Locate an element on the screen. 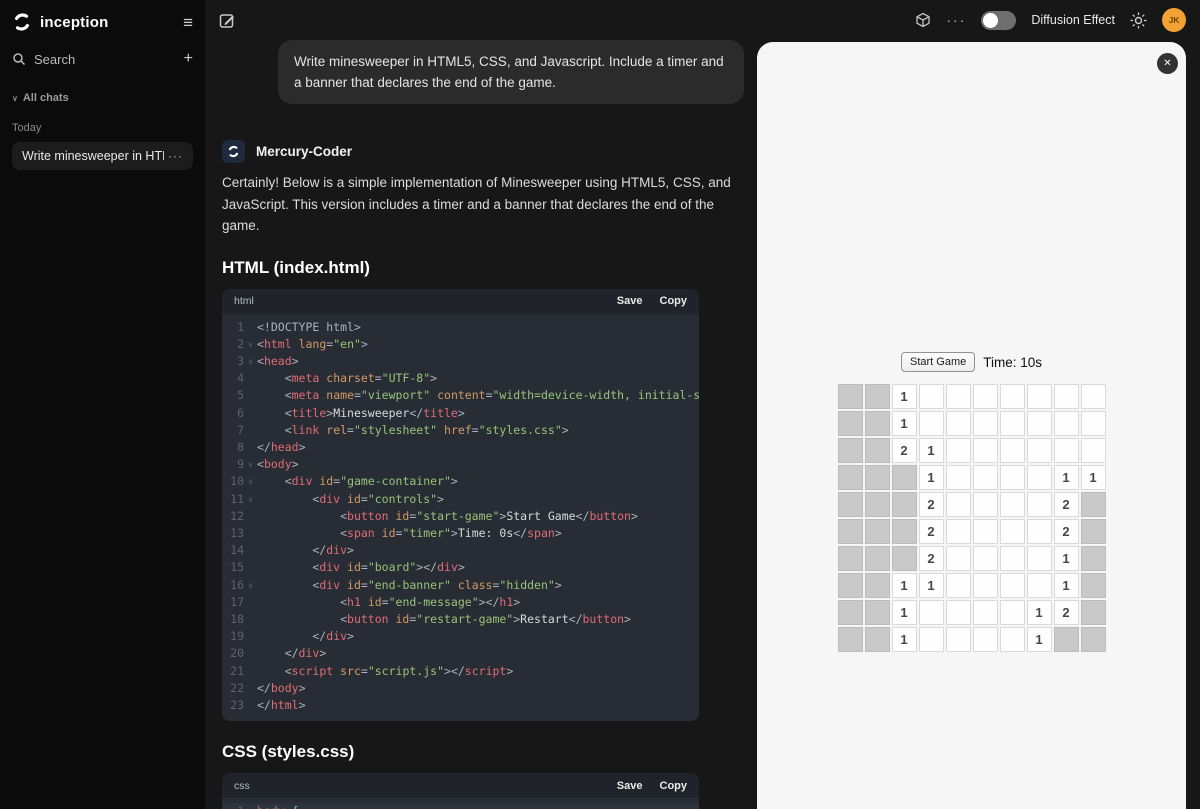 The height and width of the screenshot is (809, 1200). new-chat-button: + is located at coordinates (188, 59).